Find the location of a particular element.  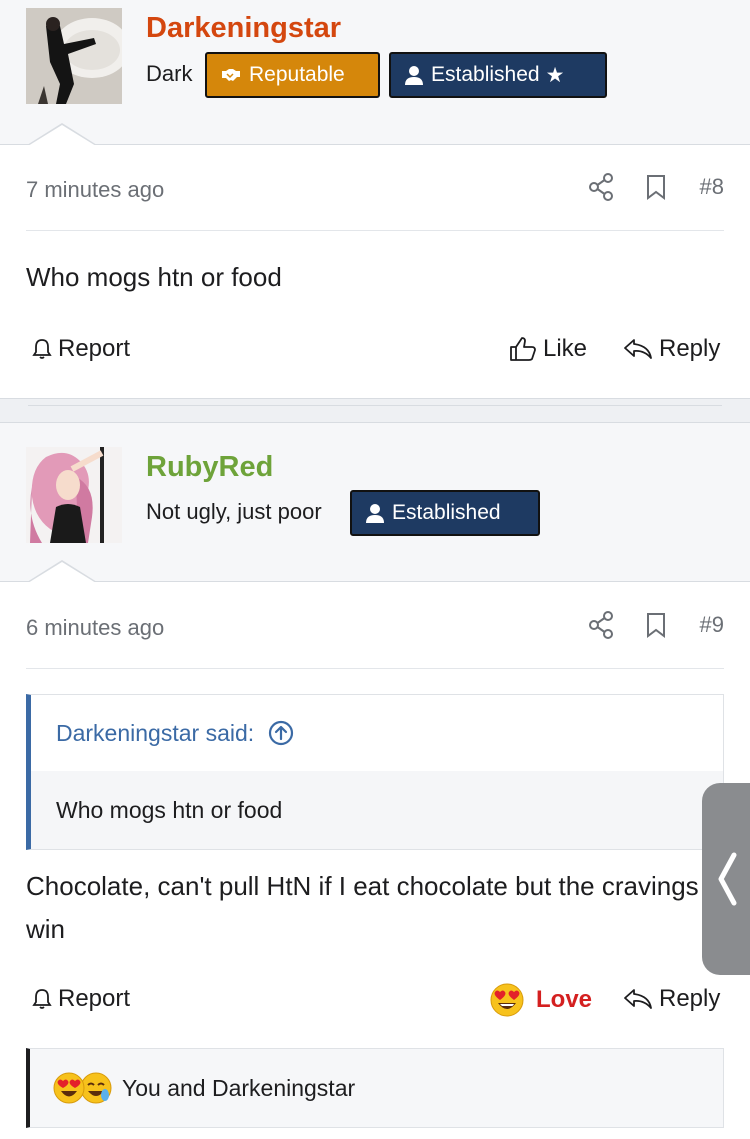

post-time: 6 minutes ago is located at coordinates (95, 628).